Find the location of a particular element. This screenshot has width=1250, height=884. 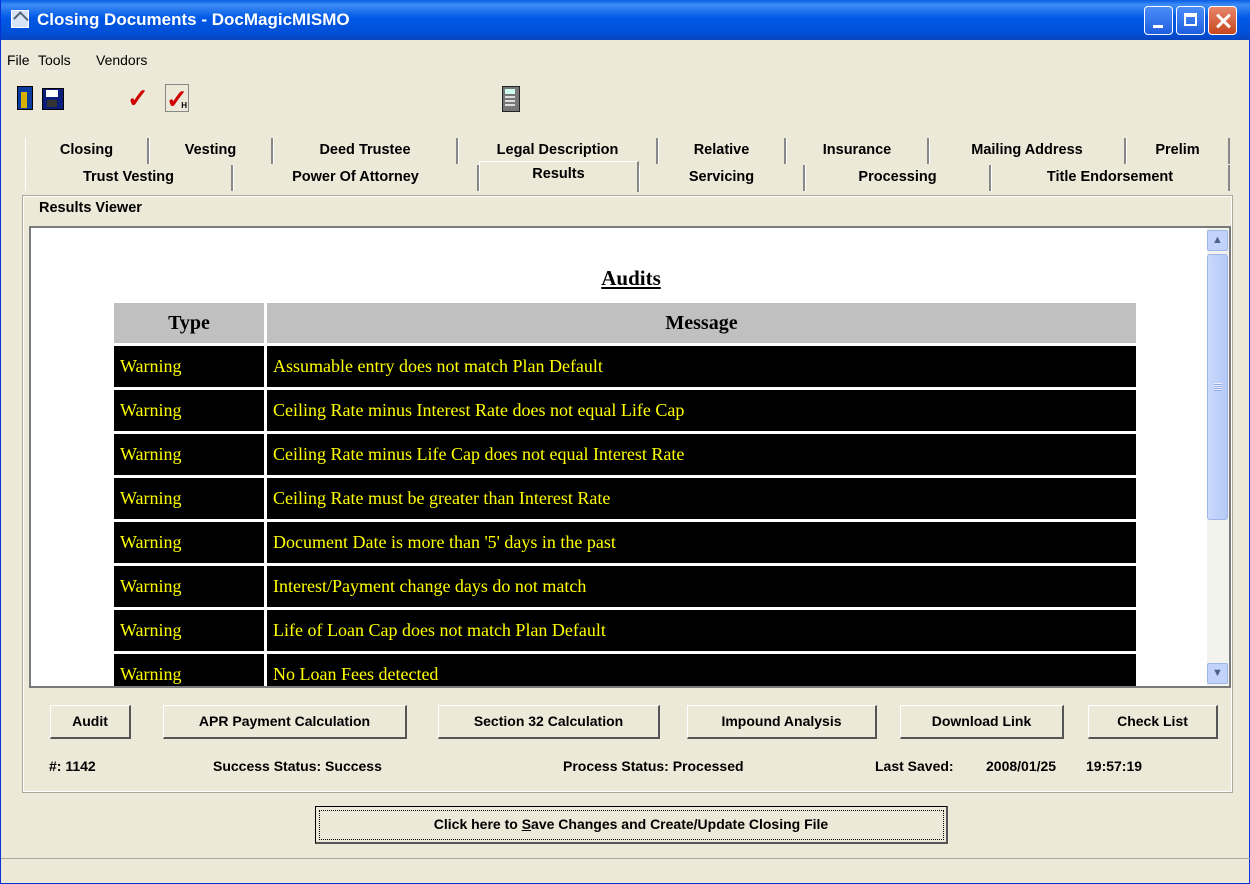

tab-trust-vesting: Trust Vesting is located at coordinates (129, 178).